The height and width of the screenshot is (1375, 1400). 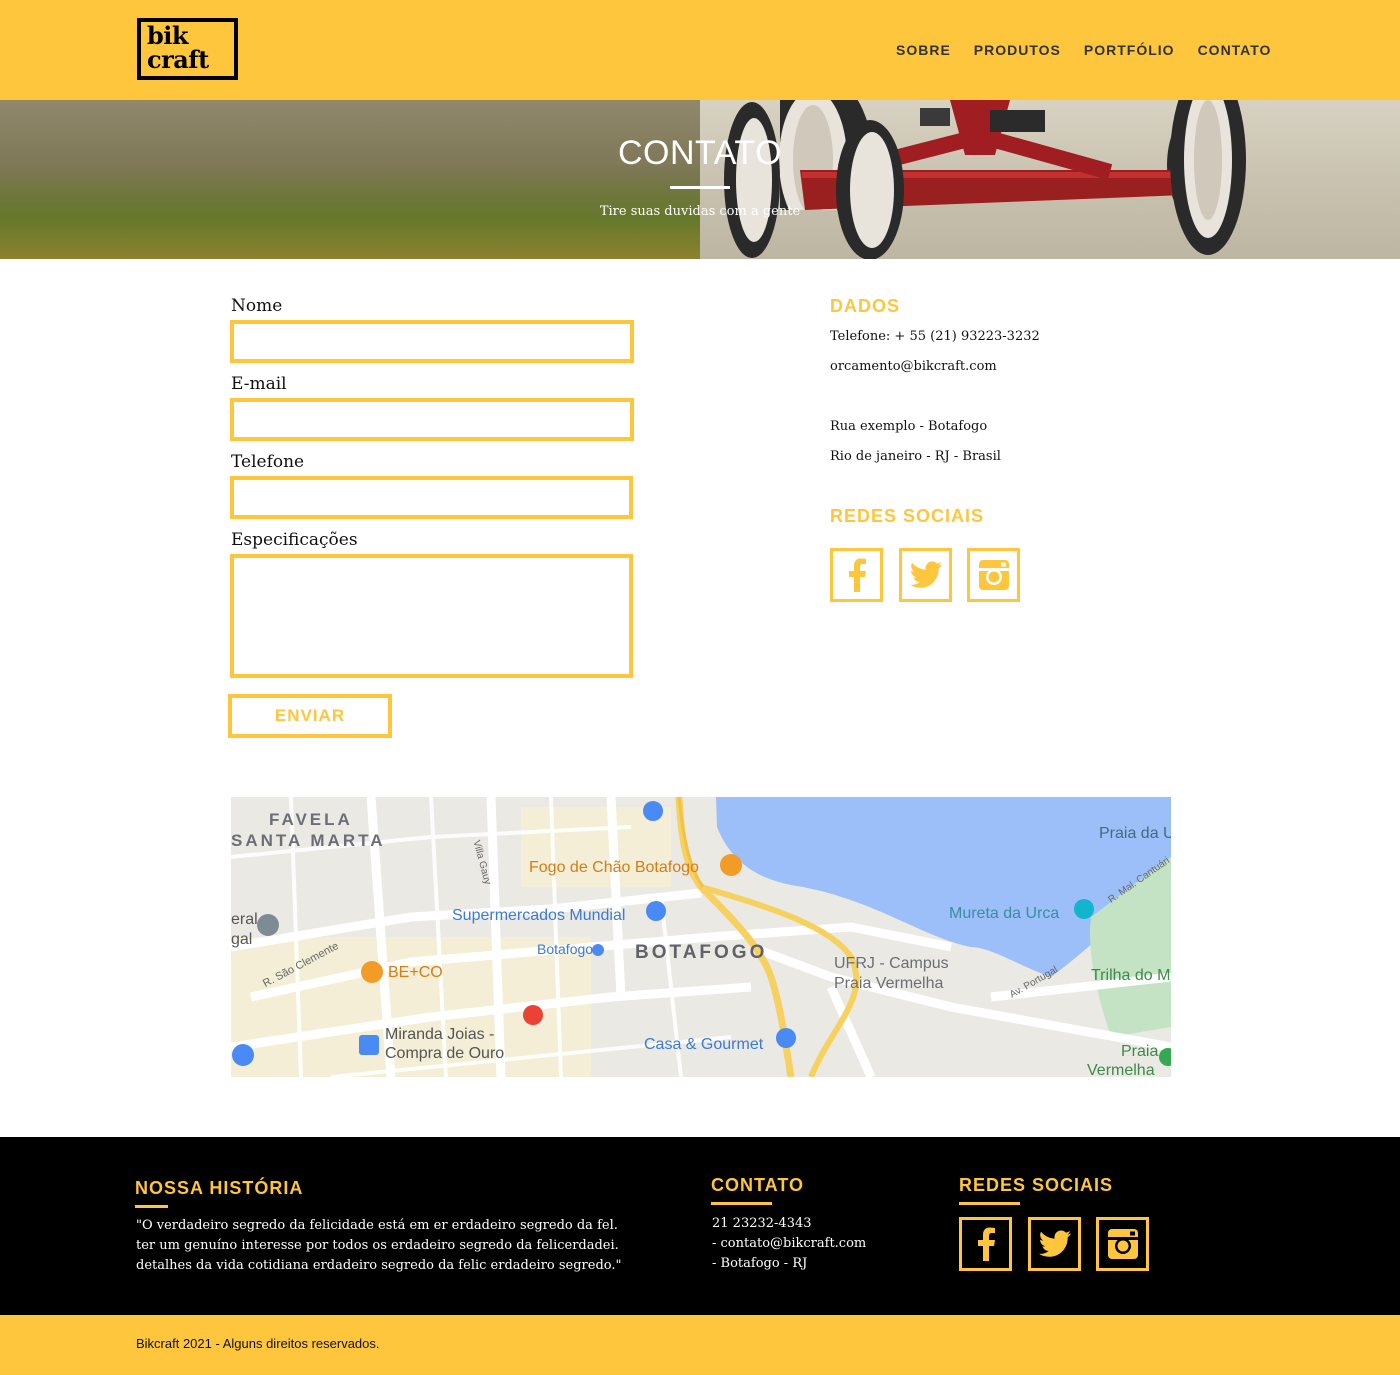 What do you see at coordinates (440, 1034) in the screenshot?
I see `map-label-miranda: Miranda Joias -` at bounding box center [440, 1034].